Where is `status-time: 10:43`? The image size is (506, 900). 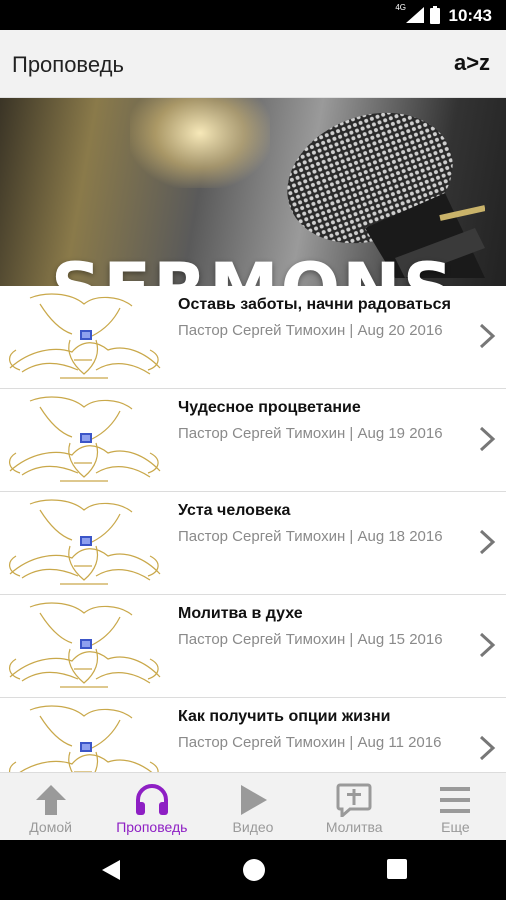 status-time: 10:43 is located at coordinates (470, 15).